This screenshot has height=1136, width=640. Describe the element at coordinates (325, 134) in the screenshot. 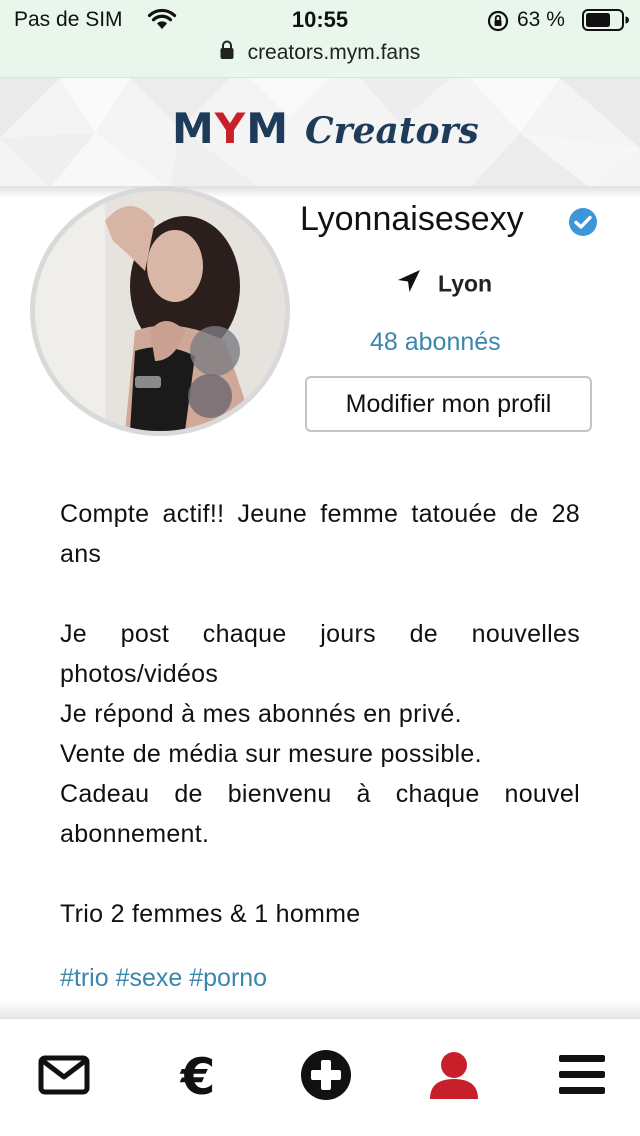

I see `mym-creators-logo: MYM Creators` at that location.